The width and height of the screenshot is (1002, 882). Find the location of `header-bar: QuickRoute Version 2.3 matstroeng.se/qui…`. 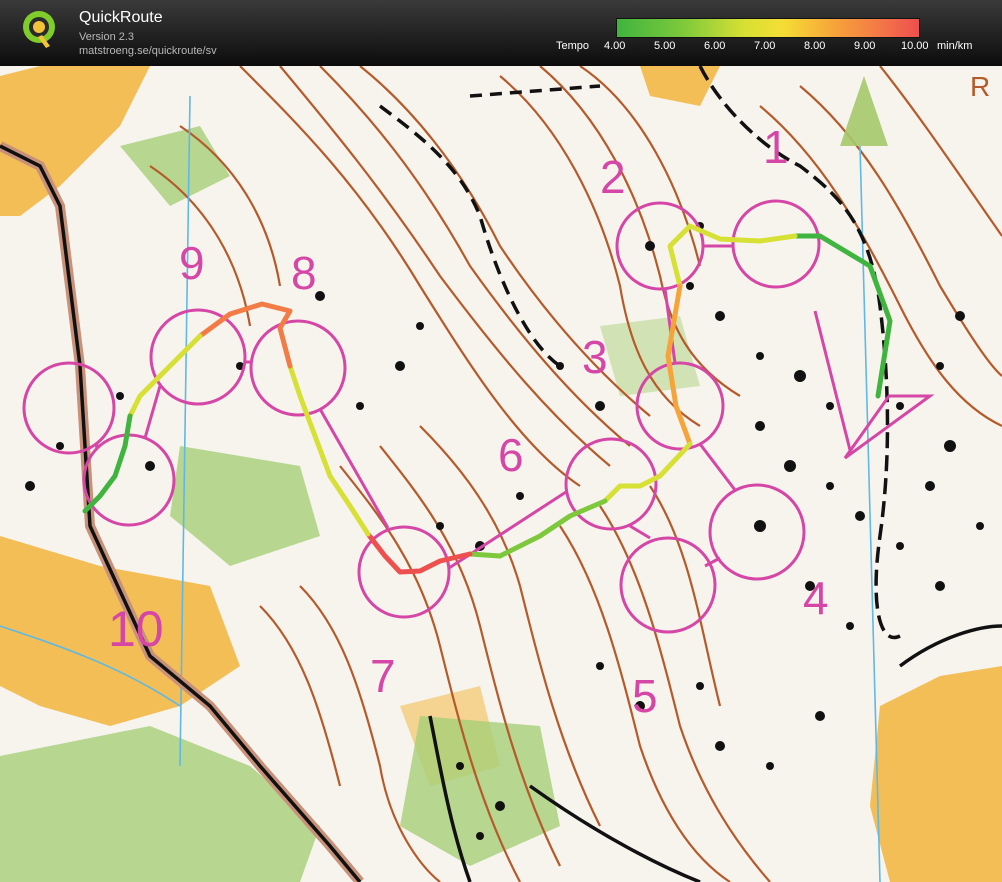

header-bar: QuickRoute Version 2.3 matstroeng.se/qui… is located at coordinates (501, 33).